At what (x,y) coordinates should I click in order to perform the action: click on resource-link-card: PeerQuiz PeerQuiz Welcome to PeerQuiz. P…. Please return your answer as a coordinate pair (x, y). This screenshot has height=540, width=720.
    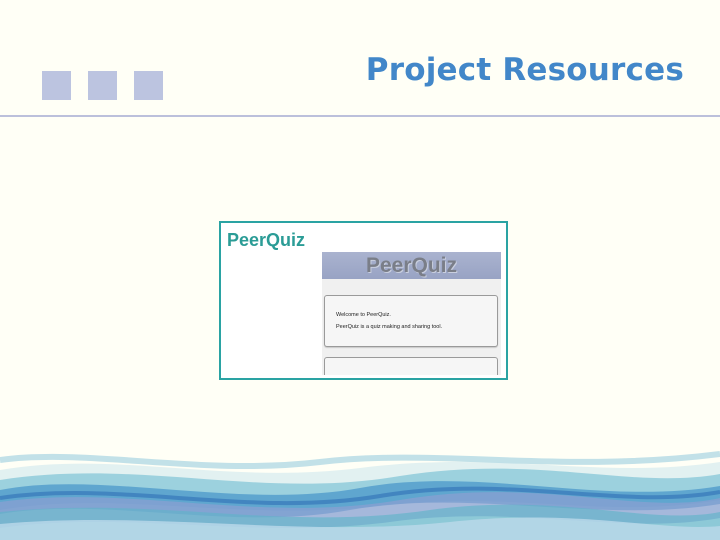
    Looking at the image, I should click on (363, 300).